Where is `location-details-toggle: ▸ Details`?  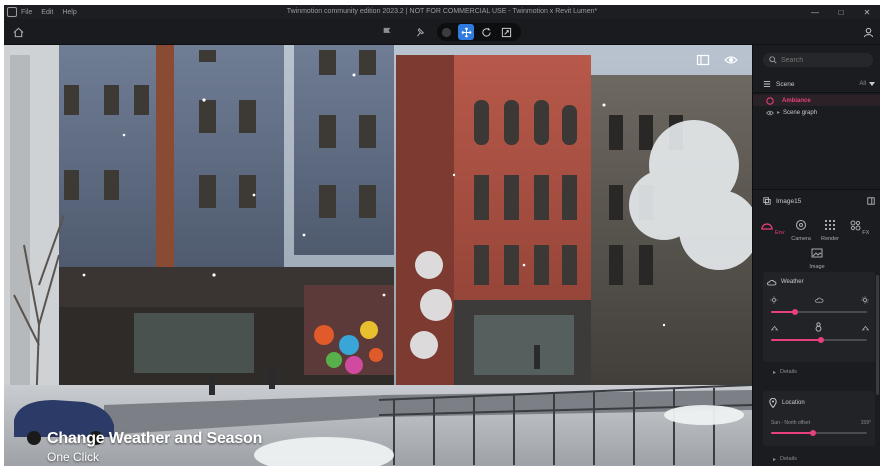 location-details-toggle: ▸ Details is located at coordinates (816, 459).